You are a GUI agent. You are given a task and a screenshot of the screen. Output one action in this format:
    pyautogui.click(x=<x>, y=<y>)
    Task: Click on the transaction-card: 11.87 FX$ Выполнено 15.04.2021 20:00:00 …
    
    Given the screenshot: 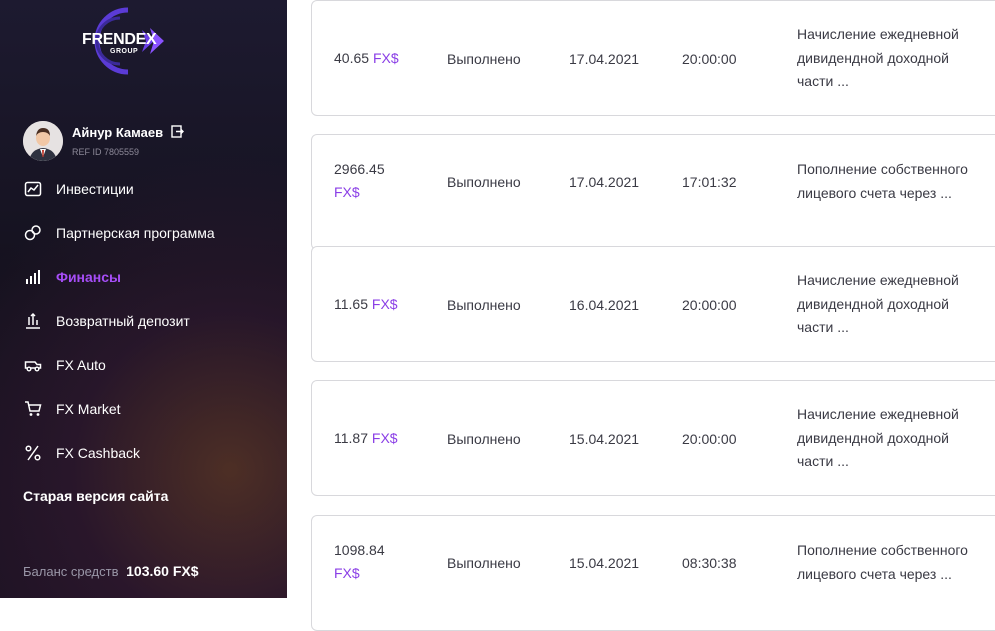 What is the action you would take?
    pyautogui.click(x=653, y=438)
    